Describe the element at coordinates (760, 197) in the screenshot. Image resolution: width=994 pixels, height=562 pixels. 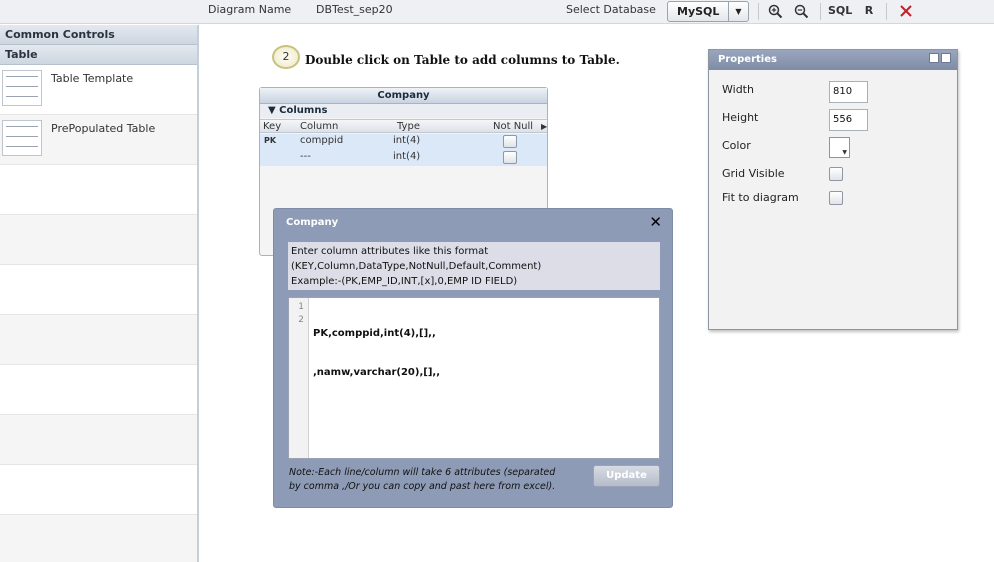
I see `fit-to-diagram-label: Fit to diagram` at that location.